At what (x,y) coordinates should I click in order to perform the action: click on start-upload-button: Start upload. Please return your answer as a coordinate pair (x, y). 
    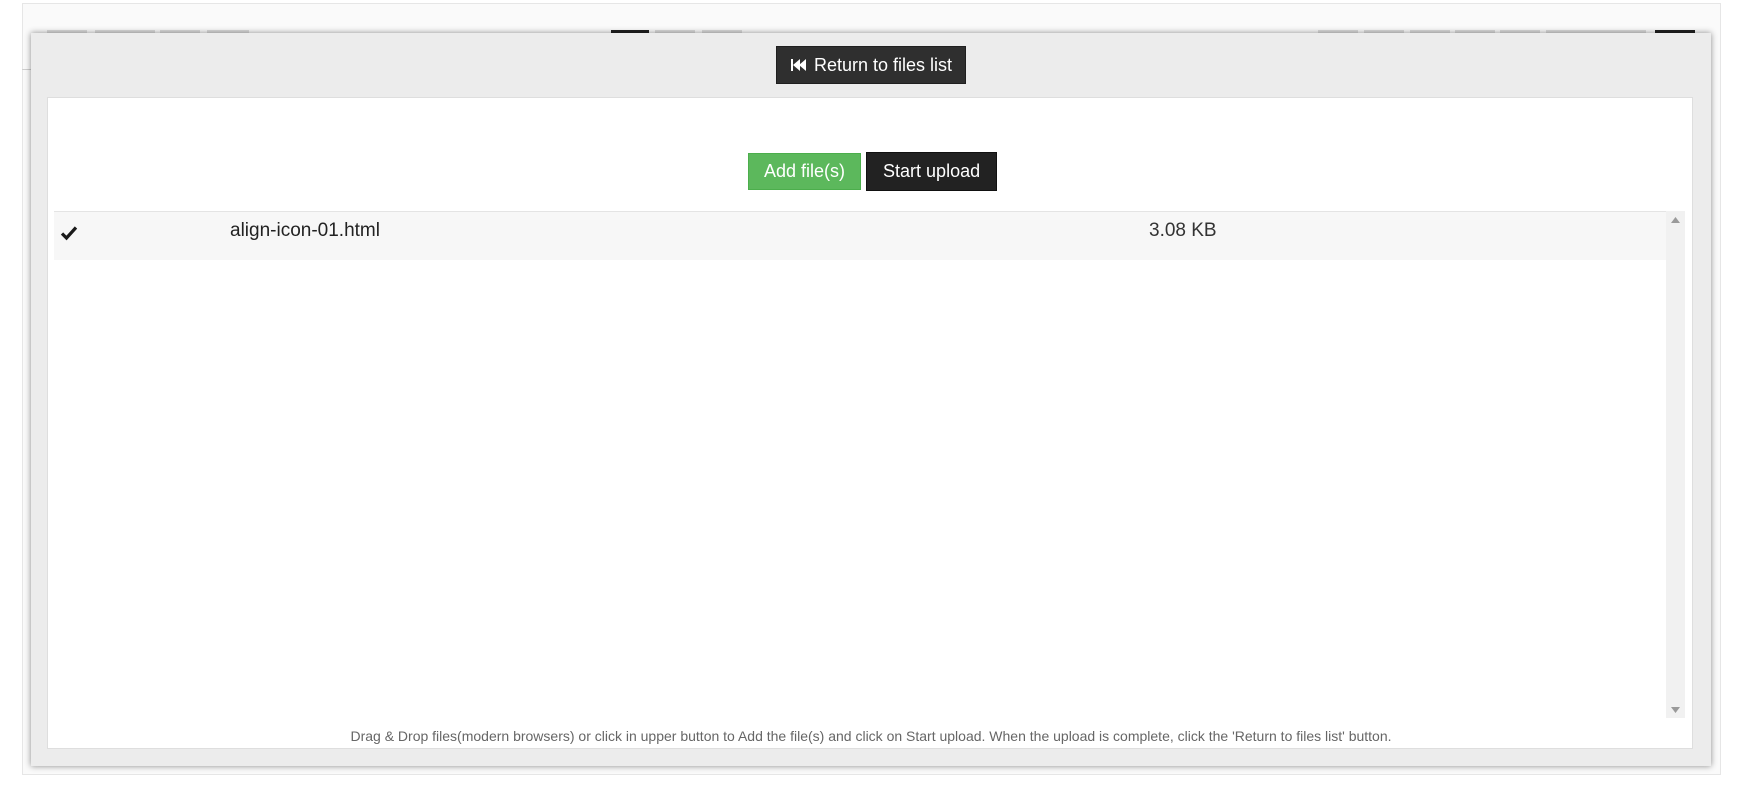
    Looking at the image, I should click on (932, 171).